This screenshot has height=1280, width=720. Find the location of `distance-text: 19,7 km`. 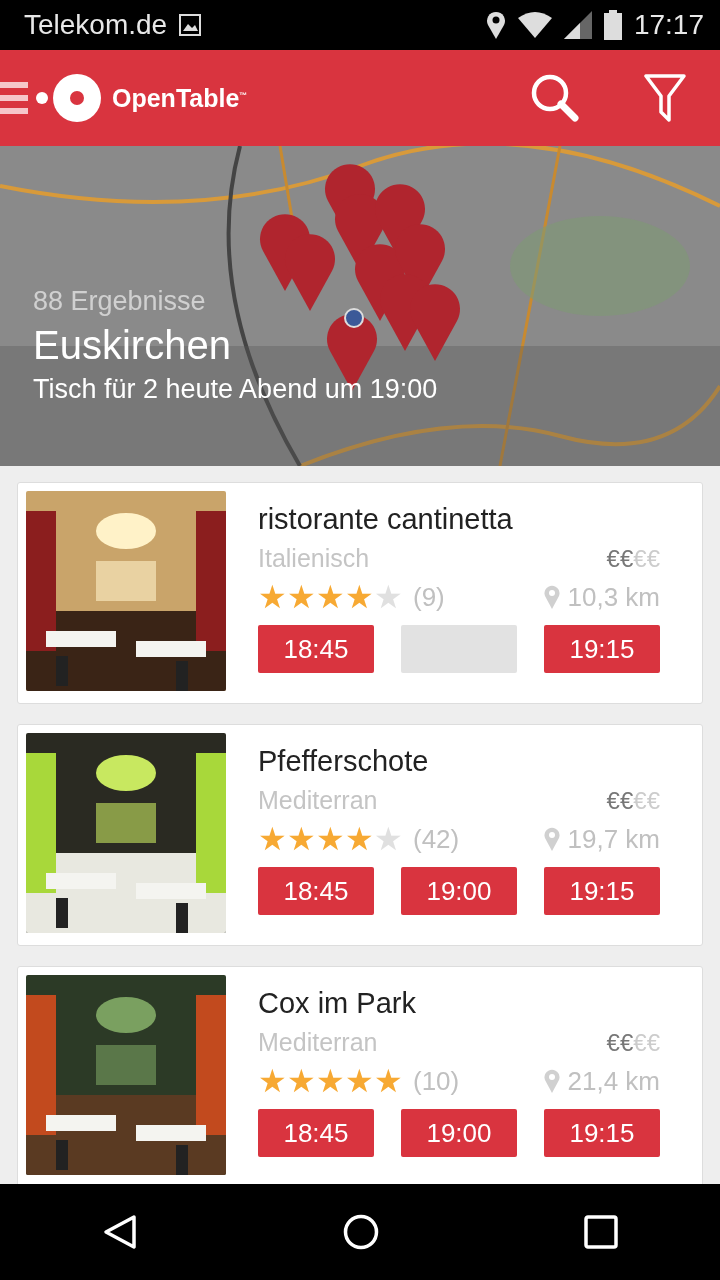

distance-text: 19,7 km is located at coordinates (613, 839).